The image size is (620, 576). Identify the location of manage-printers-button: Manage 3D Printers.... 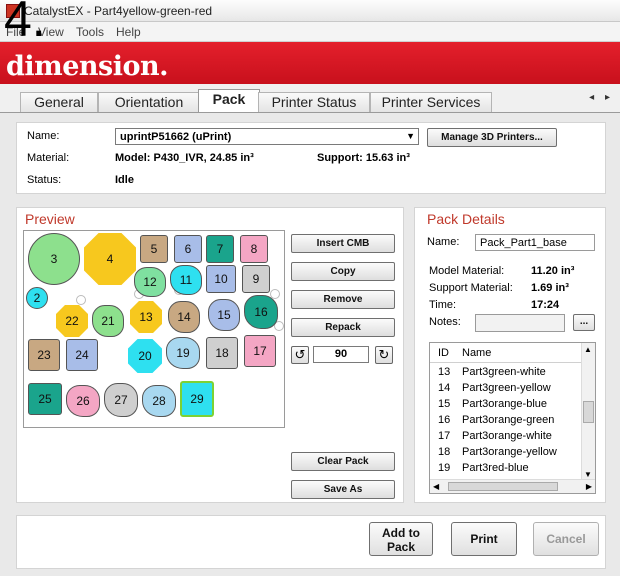
(492, 137).